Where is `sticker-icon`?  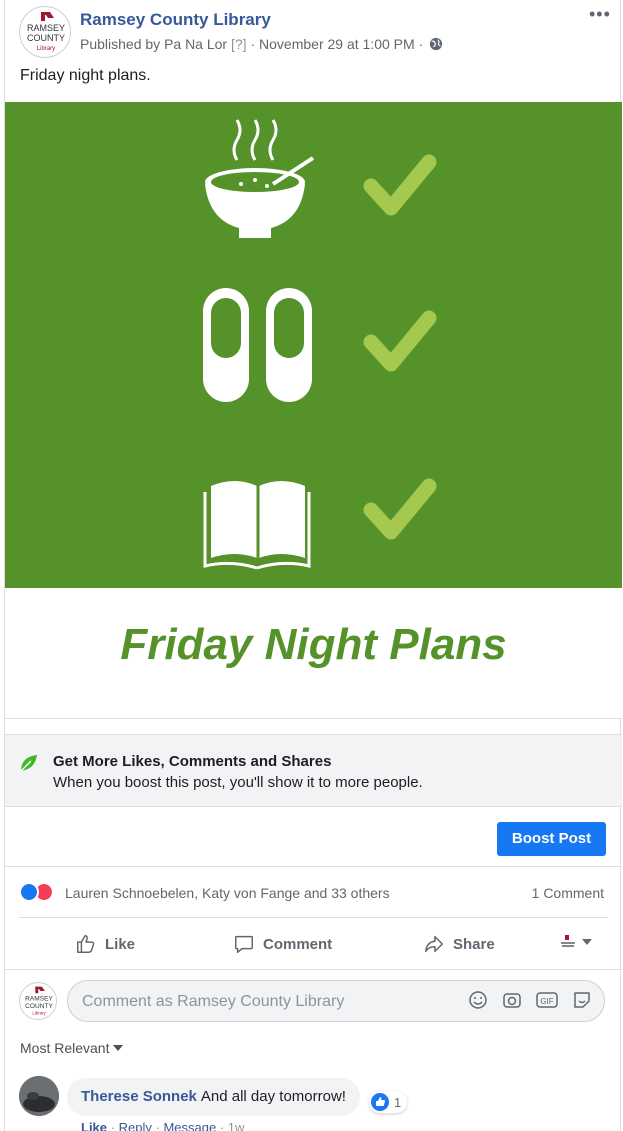 sticker-icon is located at coordinates (582, 1000).